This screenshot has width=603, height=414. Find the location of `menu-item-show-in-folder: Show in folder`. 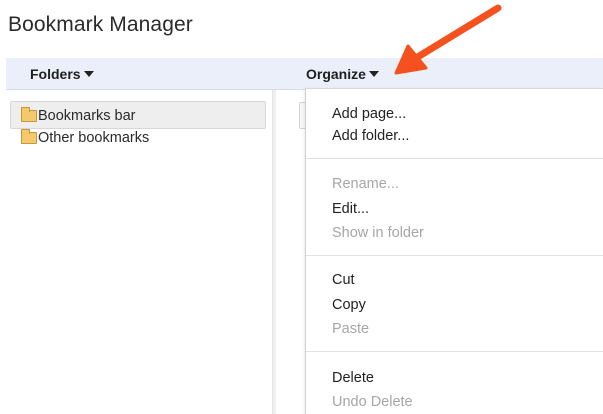

menu-item-show-in-folder: Show in folder is located at coordinates (378, 233).